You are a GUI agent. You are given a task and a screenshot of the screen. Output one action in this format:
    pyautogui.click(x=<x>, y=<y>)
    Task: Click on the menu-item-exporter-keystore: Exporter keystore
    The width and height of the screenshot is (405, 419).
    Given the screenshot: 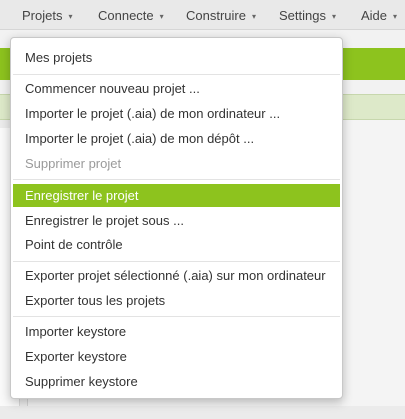 What is the action you would take?
    pyautogui.click(x=176, y=356)
    